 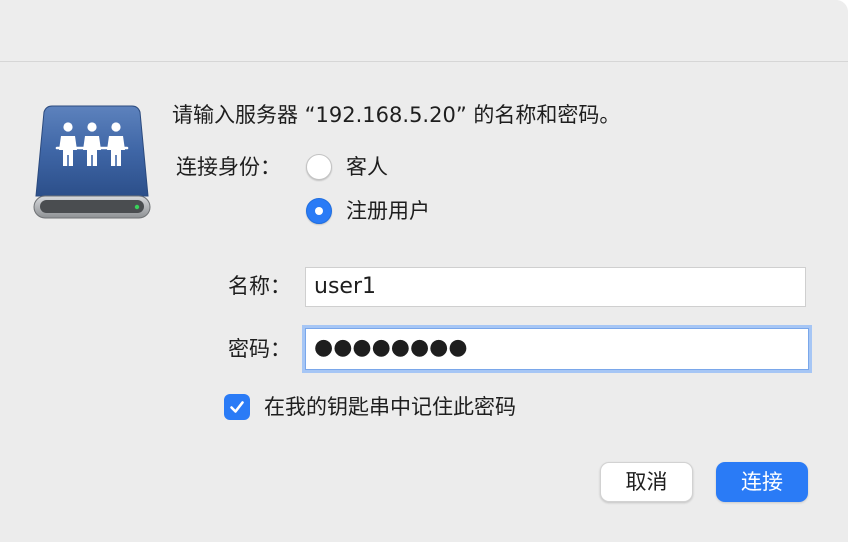 I want to click on password-field-label: 密码：, so click(x=259, y=349).